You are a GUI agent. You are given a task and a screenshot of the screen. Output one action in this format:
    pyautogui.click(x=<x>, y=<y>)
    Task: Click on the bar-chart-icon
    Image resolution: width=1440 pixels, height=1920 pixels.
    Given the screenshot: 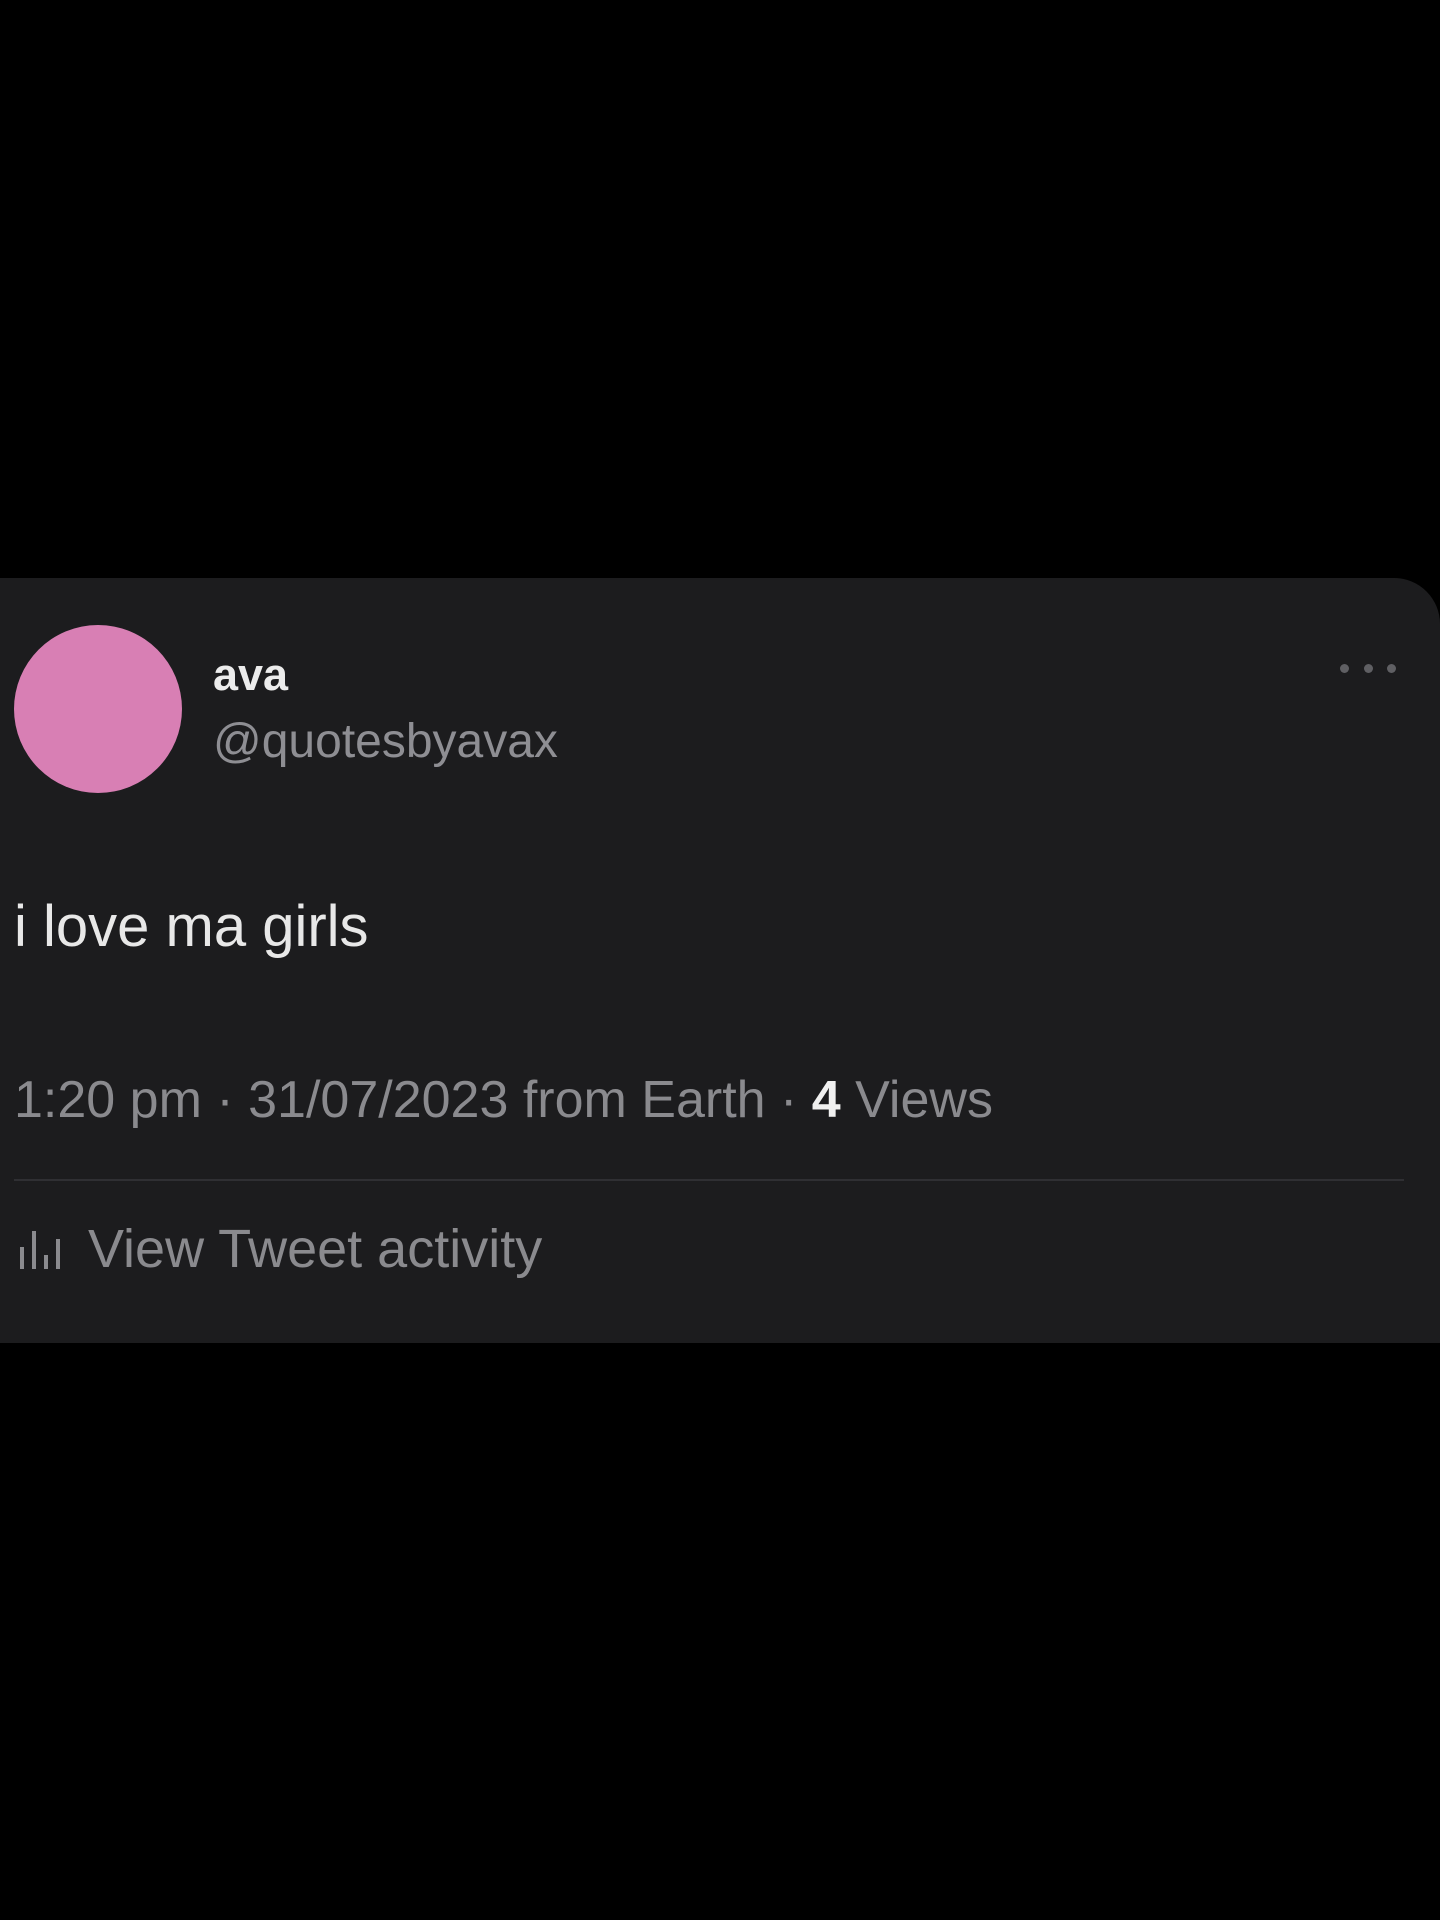 What is the action you would take?
    pyautogui.click(x=40, y=1250)
    